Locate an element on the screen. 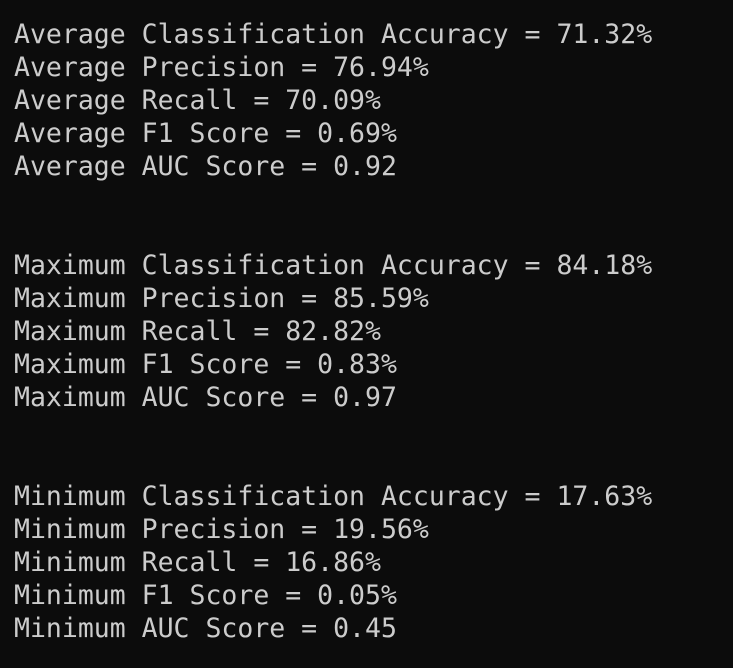 This screenshot has height=668, width=733. maximum-recall-line: Maximum Recall = 82.82% is located at coordinates (197, 331).